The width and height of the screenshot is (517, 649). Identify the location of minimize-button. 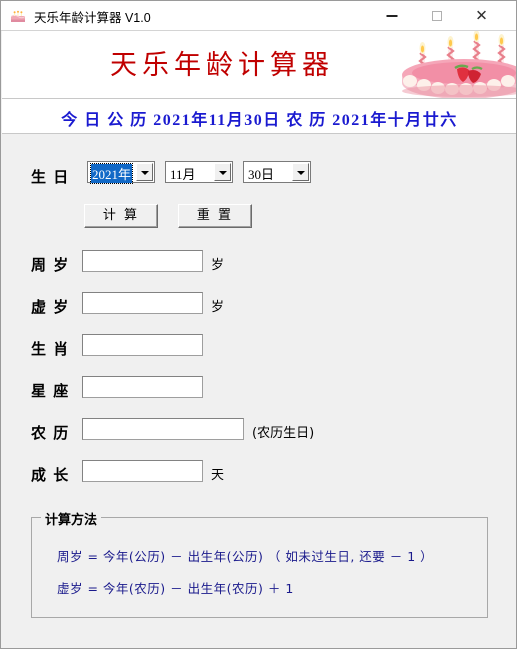
(391, 15).